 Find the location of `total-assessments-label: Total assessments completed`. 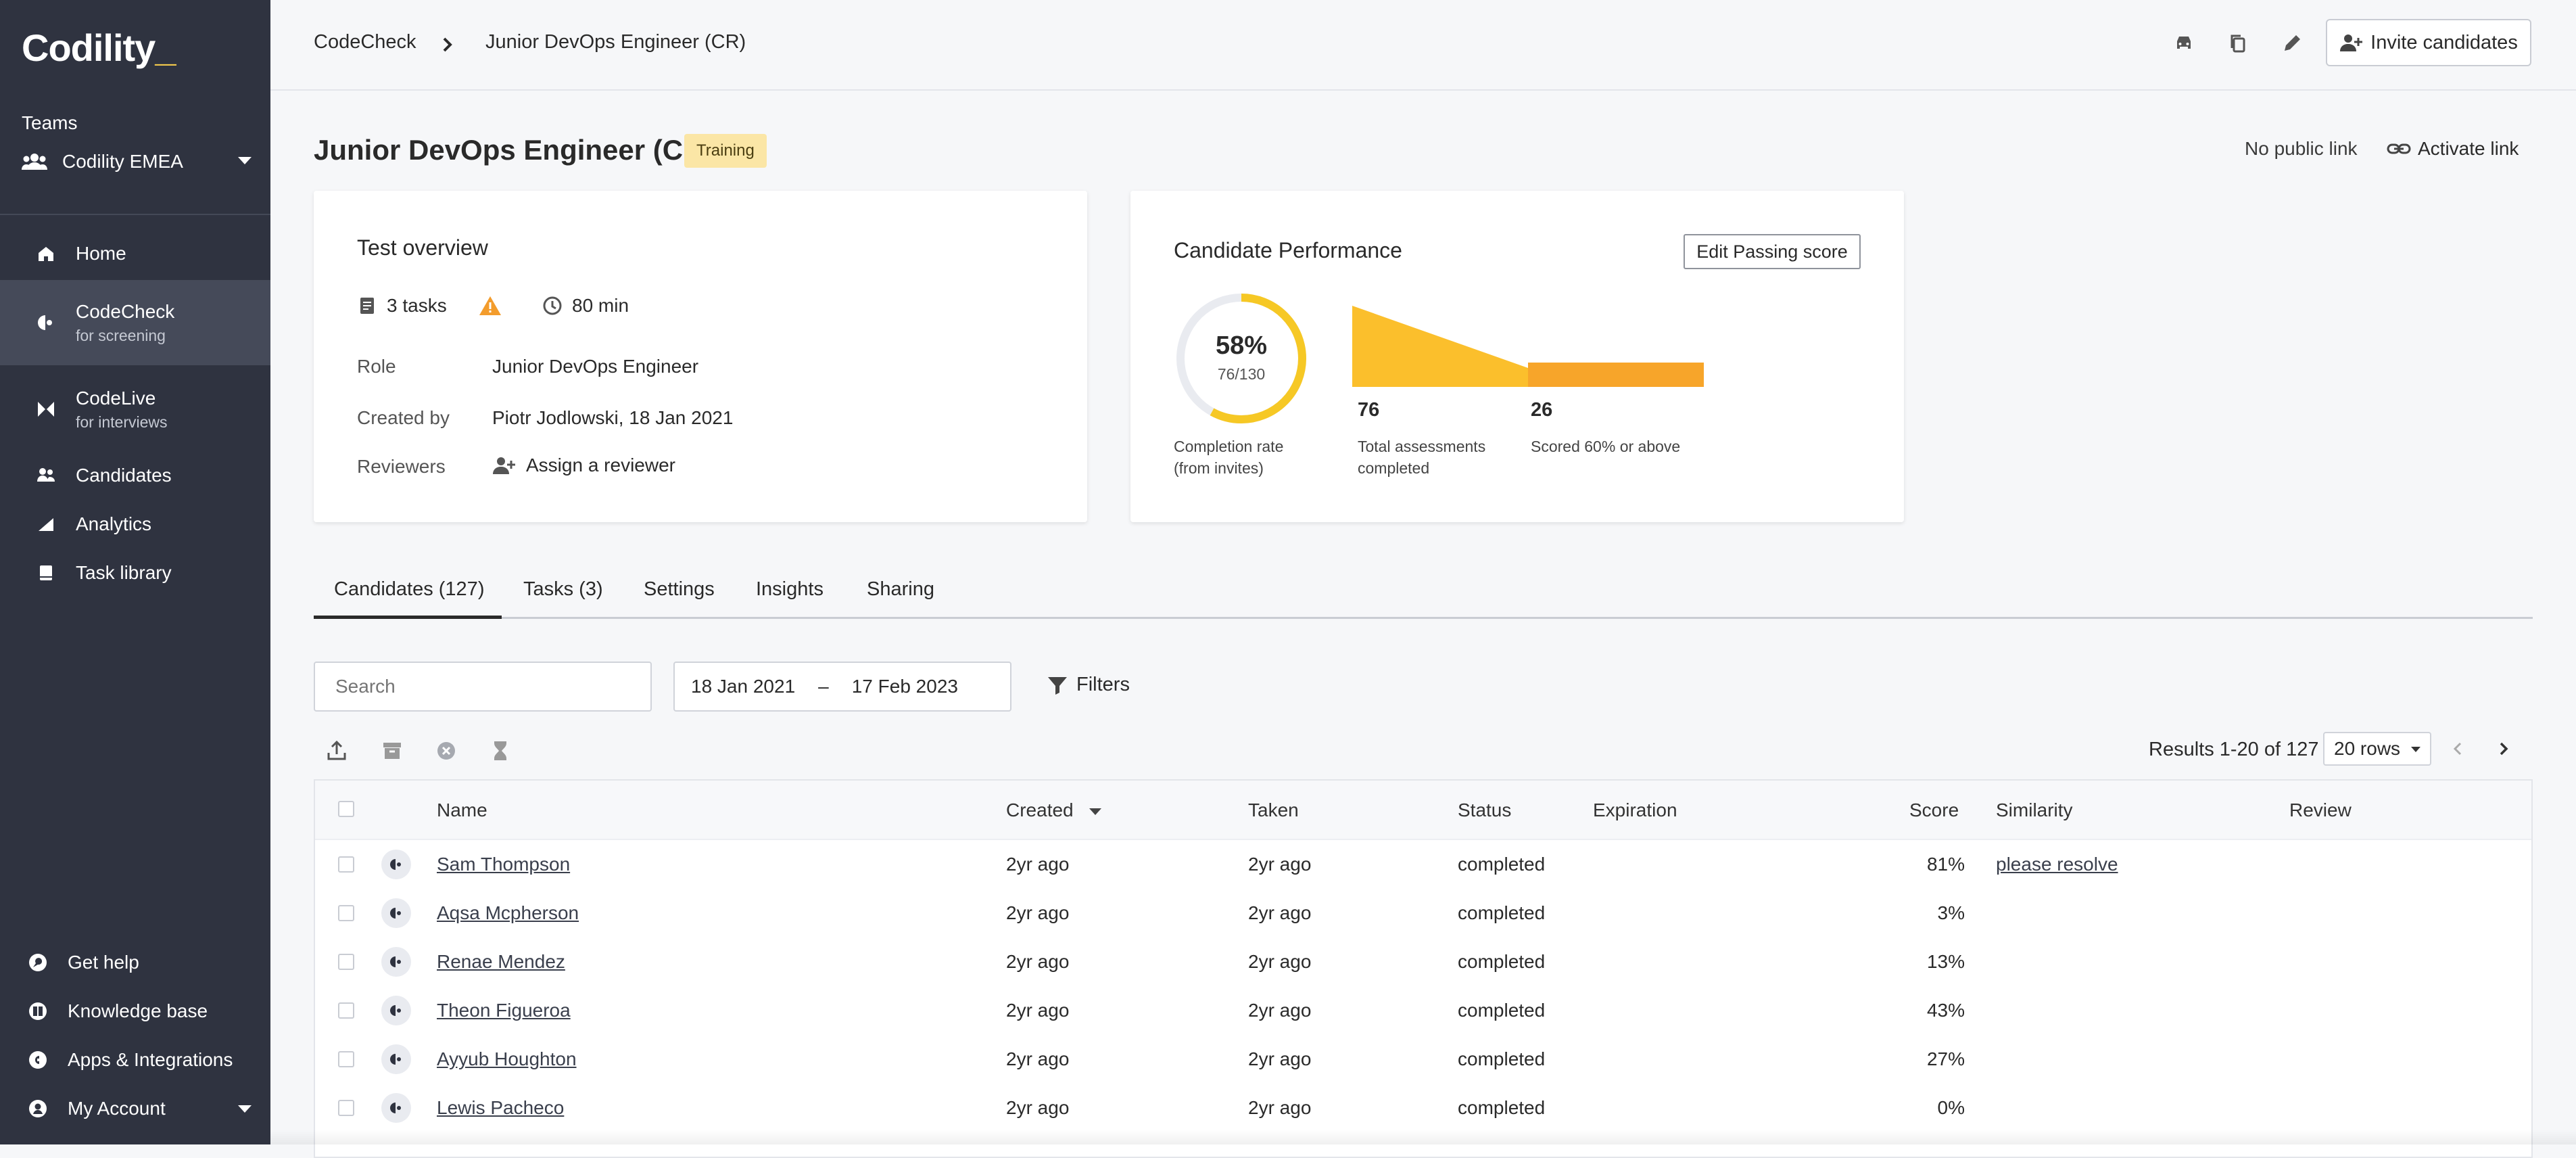

total-assessments-label: Total assessments completed is located at coordinates (1422, 457).